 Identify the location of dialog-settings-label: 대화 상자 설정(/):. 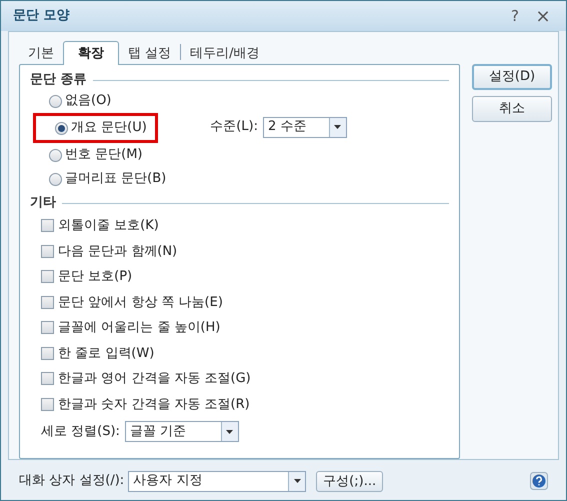
(71, 481).